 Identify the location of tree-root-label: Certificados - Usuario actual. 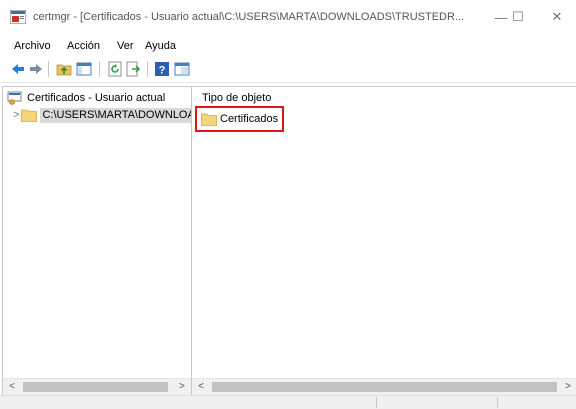
(96, 98).